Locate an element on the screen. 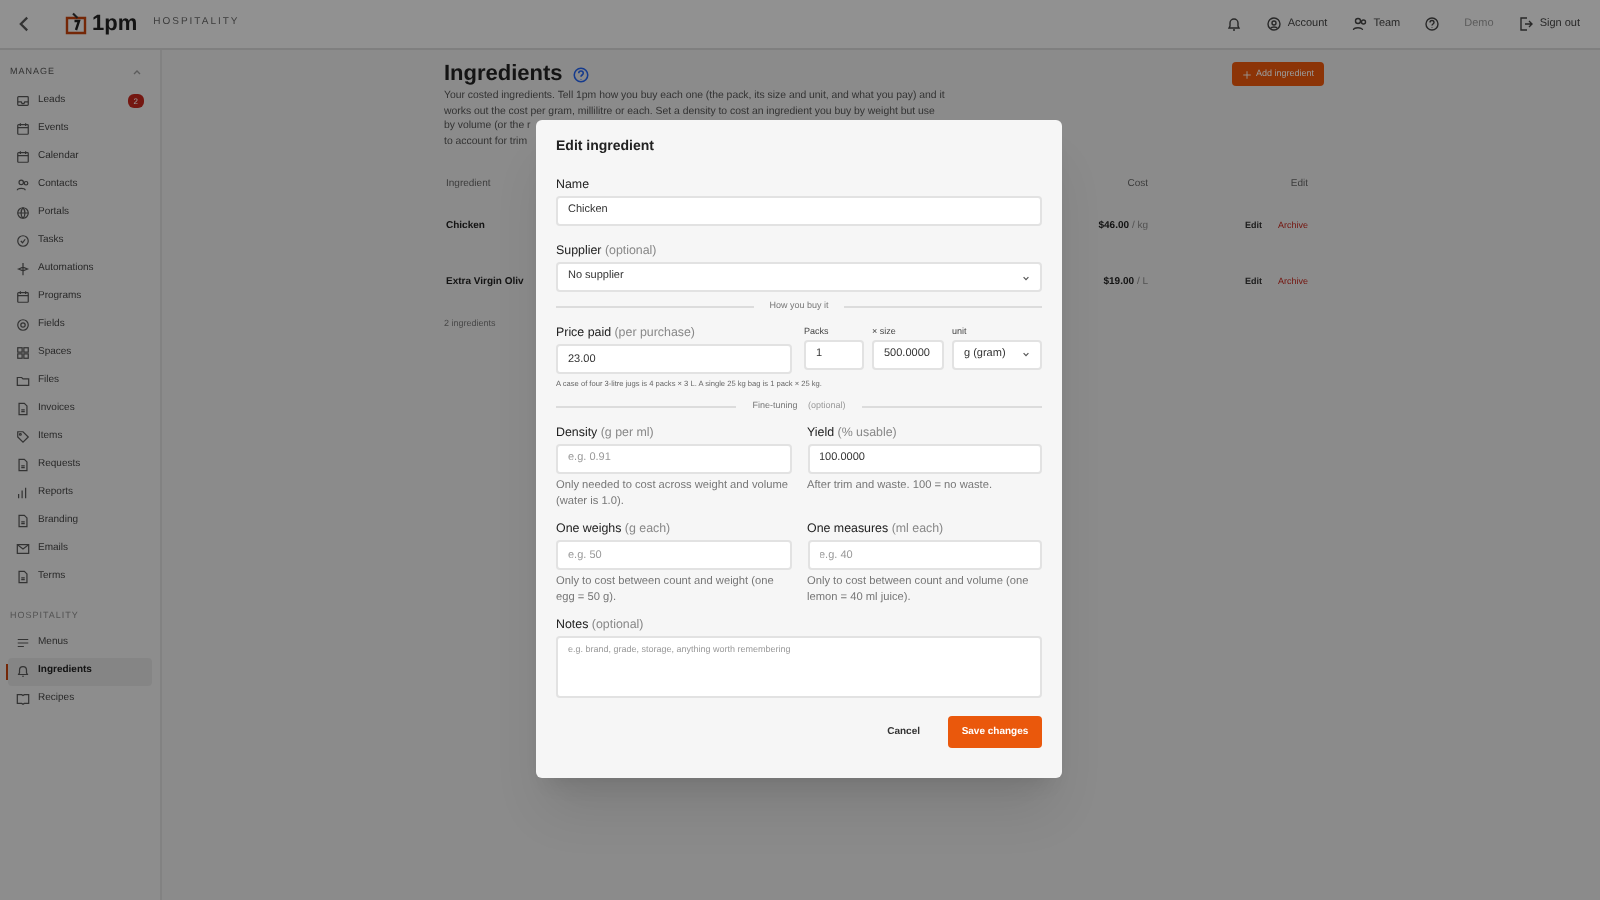 The height and width of the screenshot is (900, 1600). folder-icon is located at coordinates (23, 381).